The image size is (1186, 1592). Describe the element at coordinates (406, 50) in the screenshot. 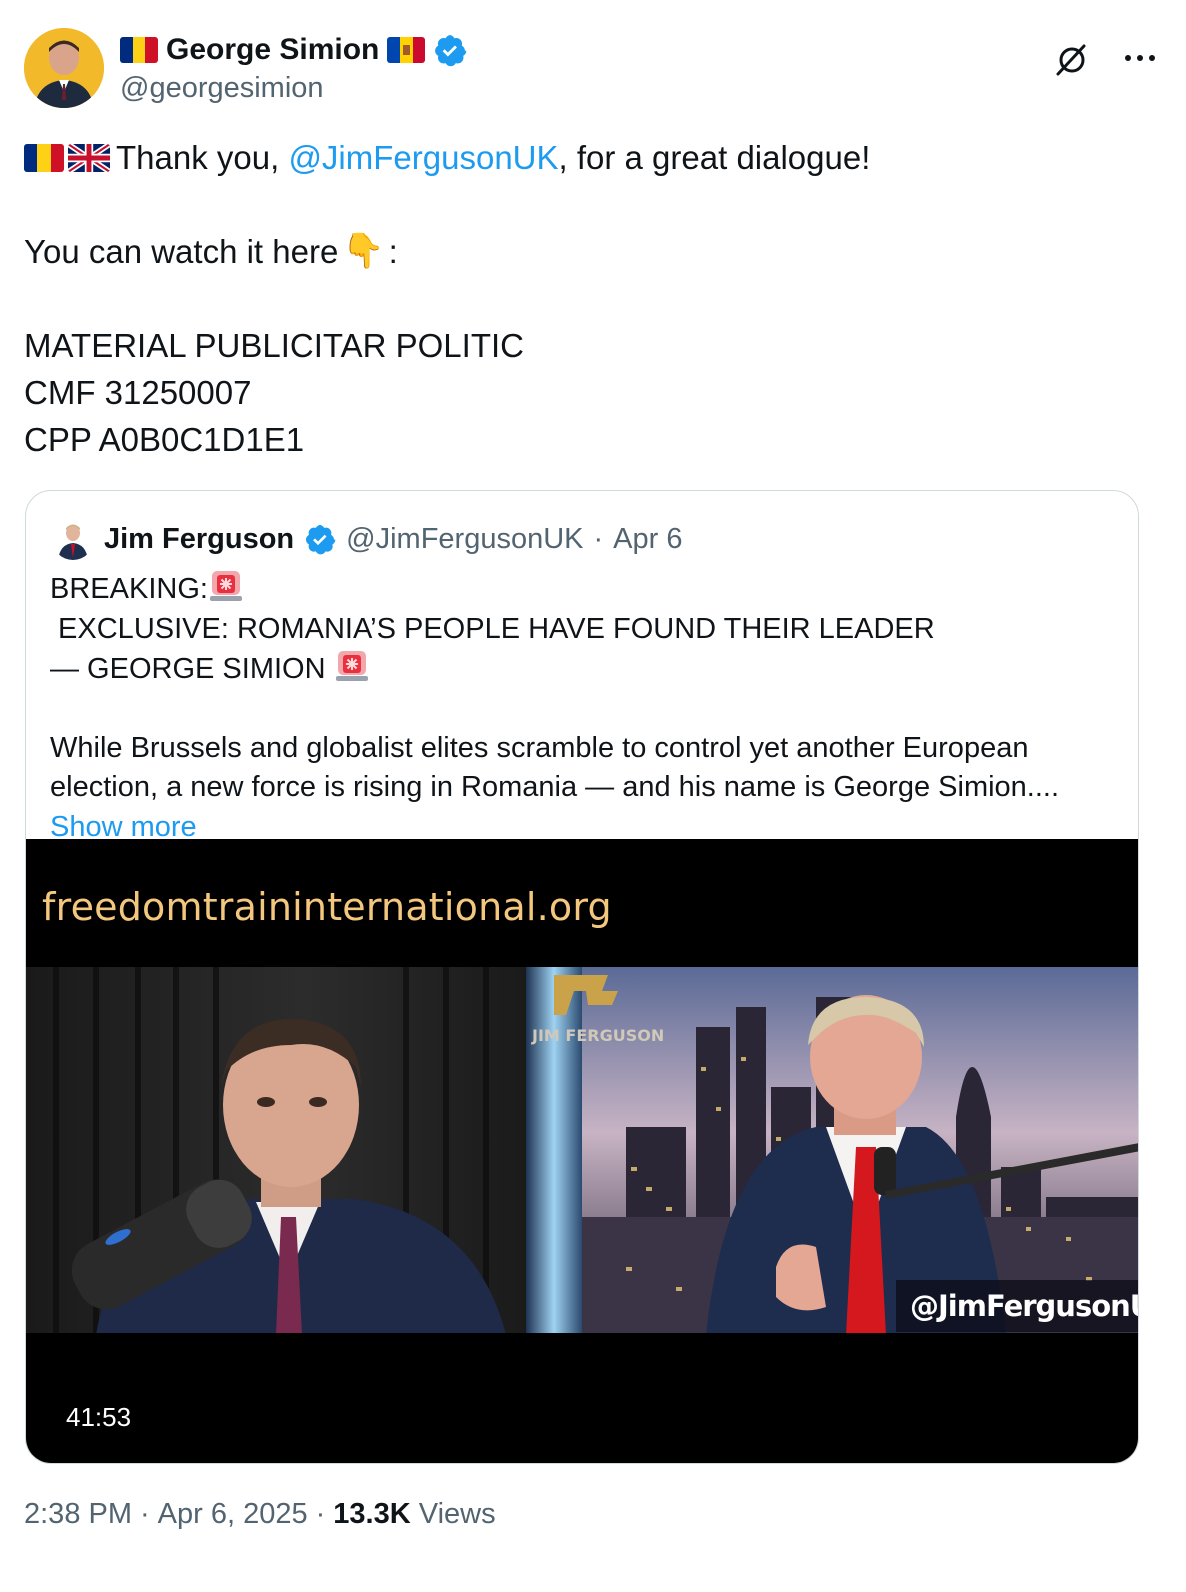

I see `moldova-flag-icon` at that location.